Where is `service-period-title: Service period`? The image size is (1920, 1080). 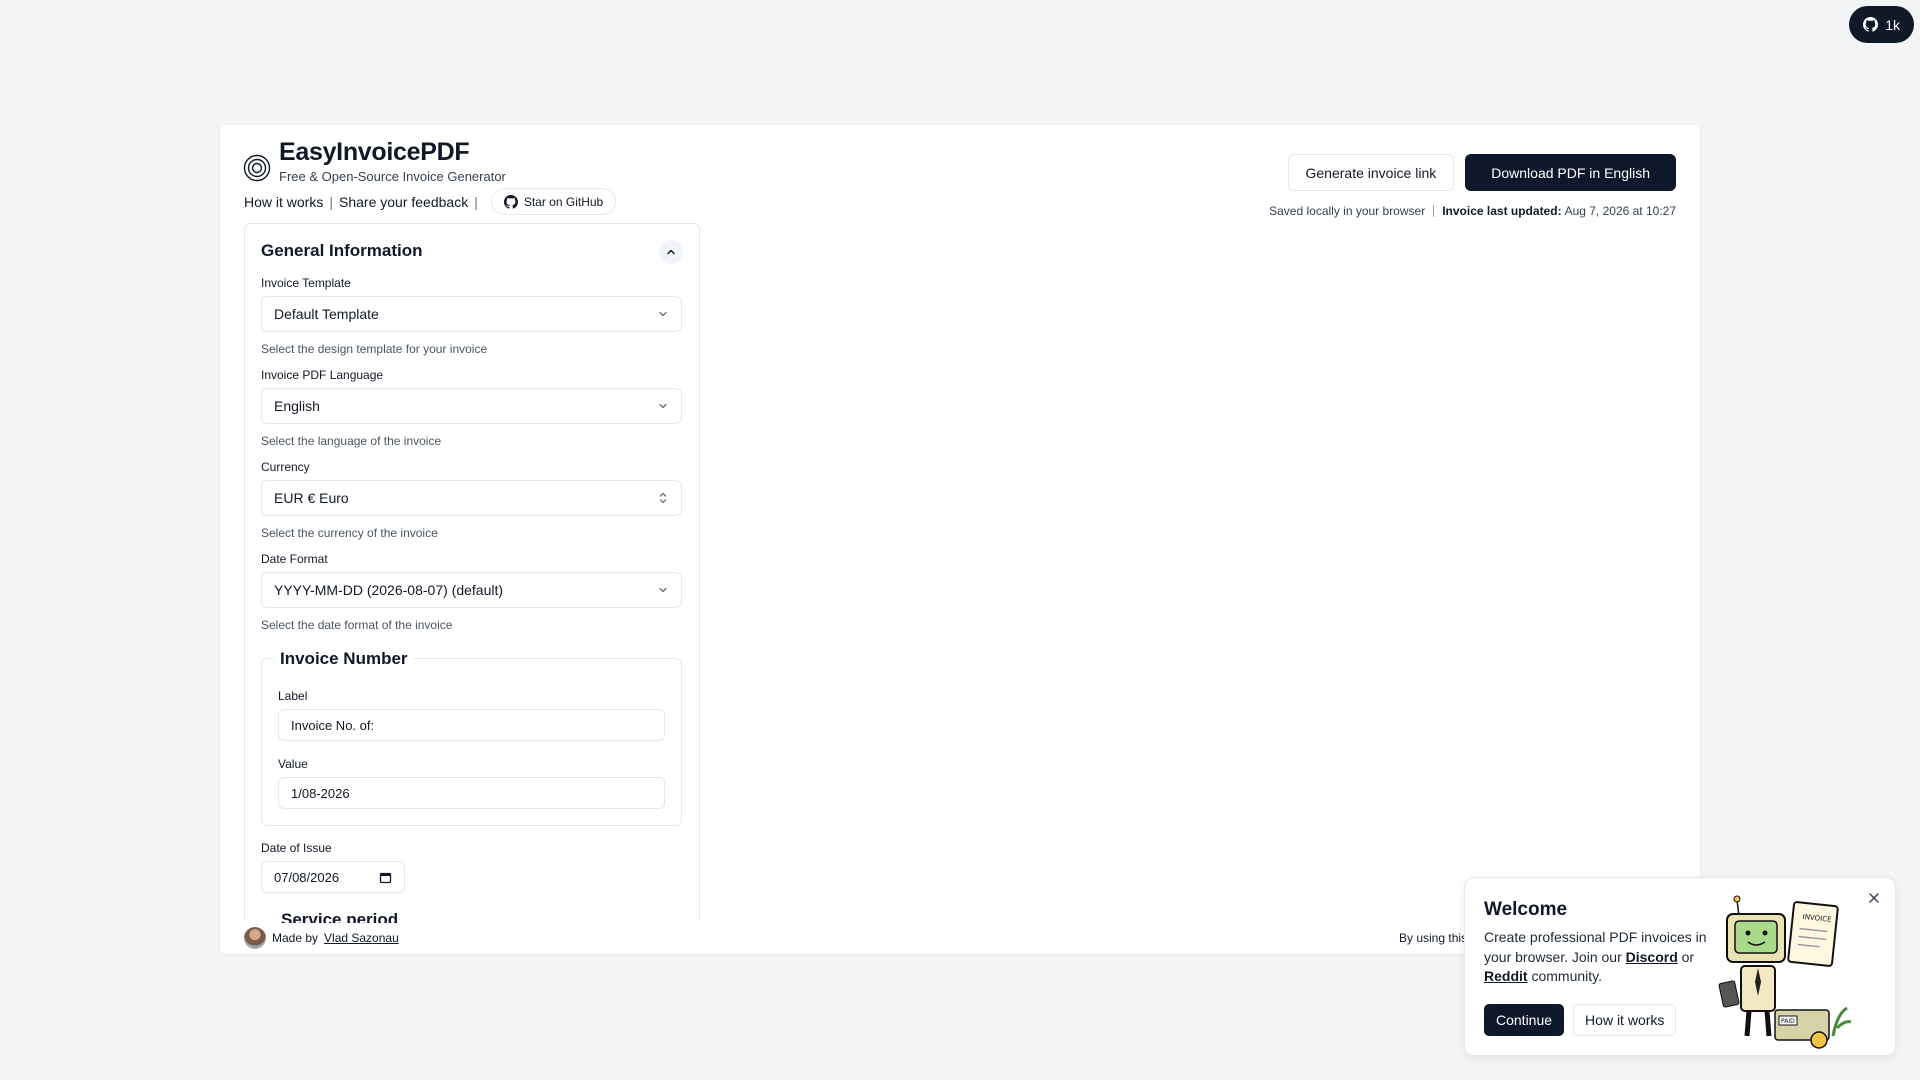
service-period-title: Service period is located at coordinates (340, 916).